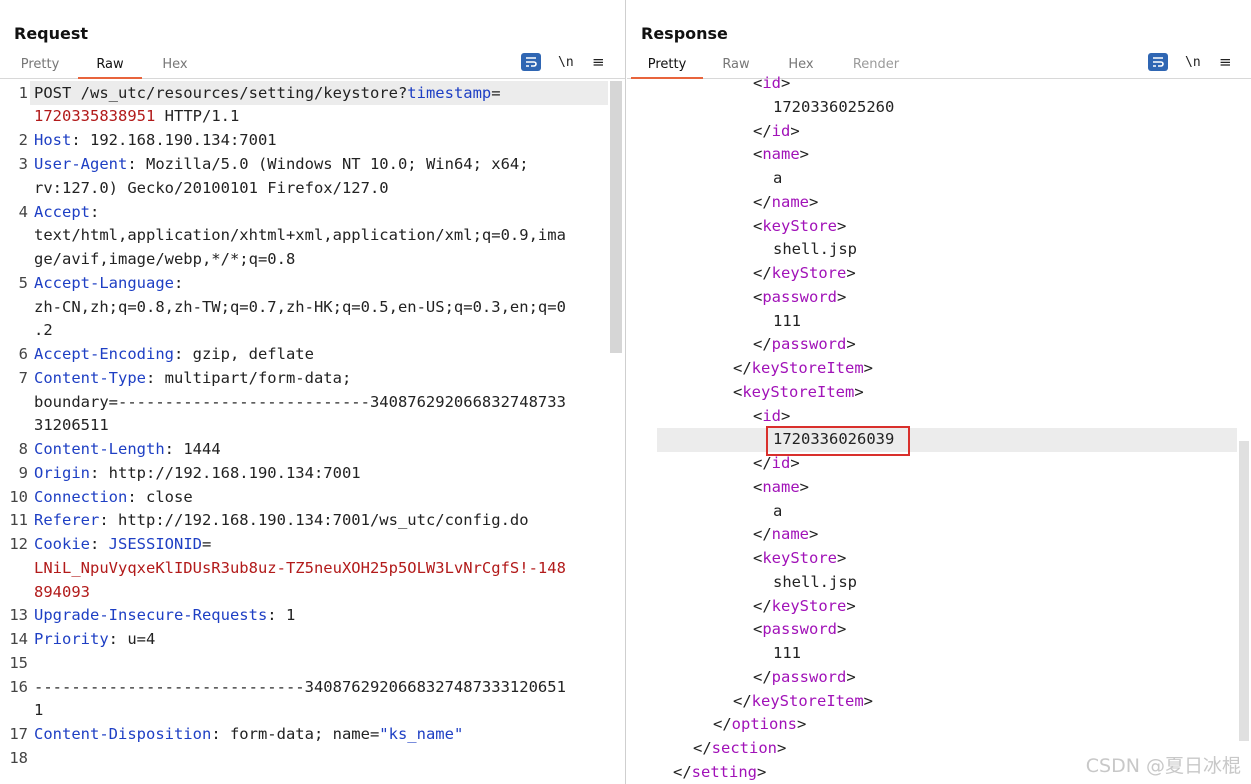 The image size is (1251, 784). I want to click on header-content-type: Content-Type: multipart/form-data;, so click(193, 378).